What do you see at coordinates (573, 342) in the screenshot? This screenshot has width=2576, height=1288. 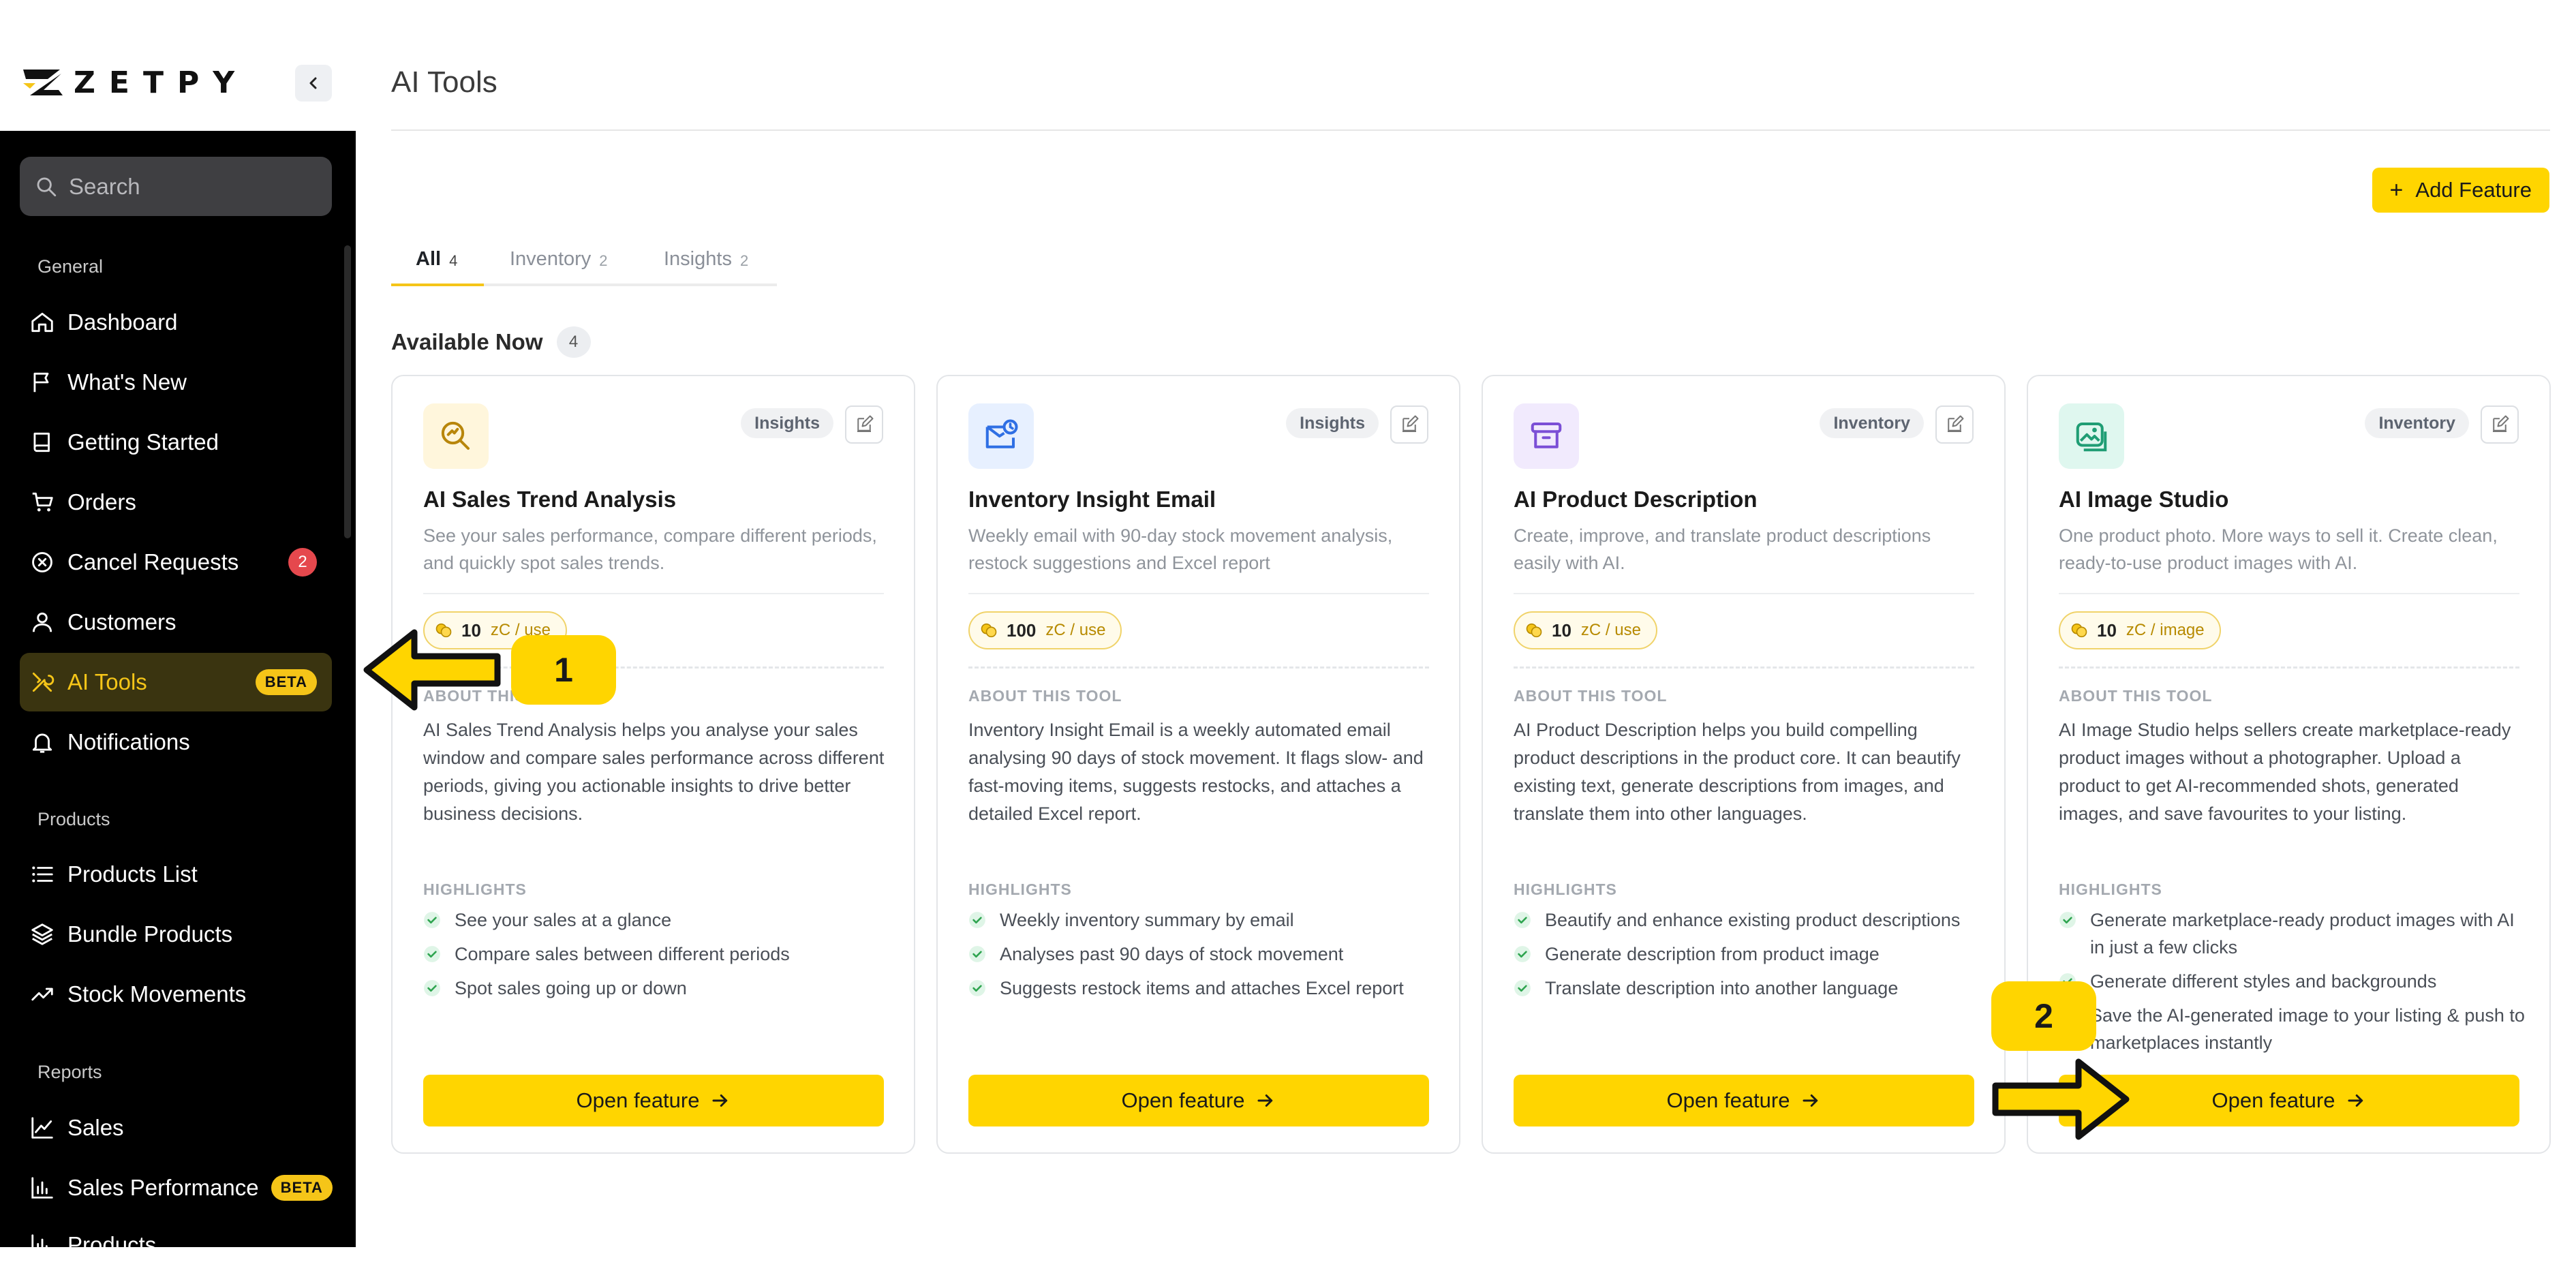 I see `section-count-badge: 4` at bounding box center [573, 342].